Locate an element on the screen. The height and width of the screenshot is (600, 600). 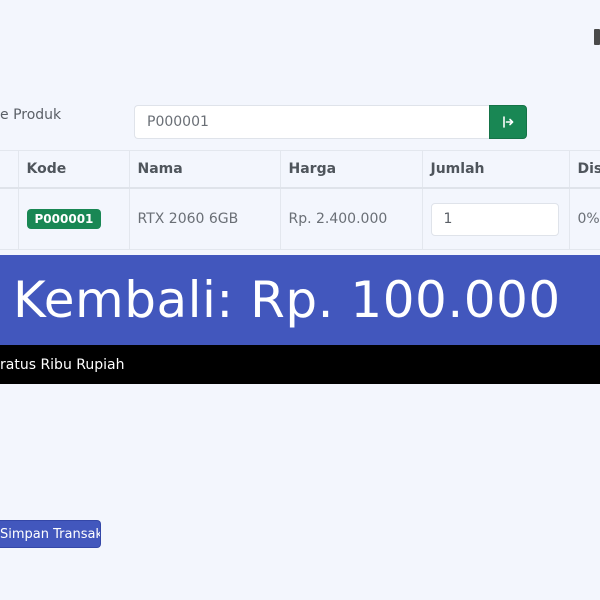
product-code-input is located at coordinates (312, 122).